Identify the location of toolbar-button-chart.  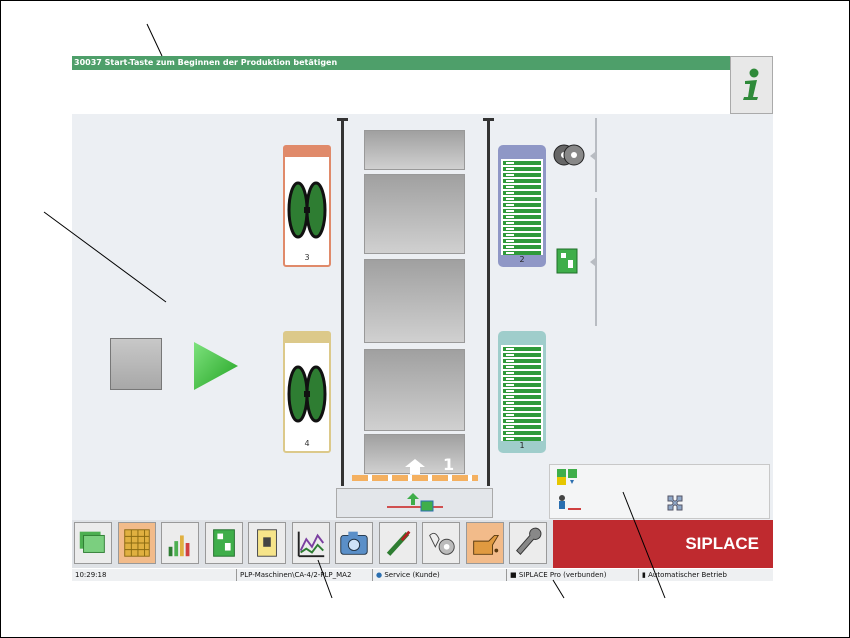
(310, 543).